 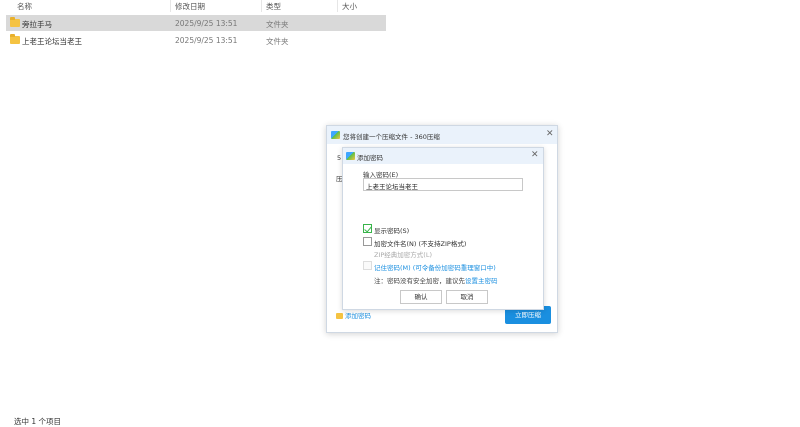 I want to click on security-note-text: 注：密码没有安全加密，建议先, so click(x=419, y=281).